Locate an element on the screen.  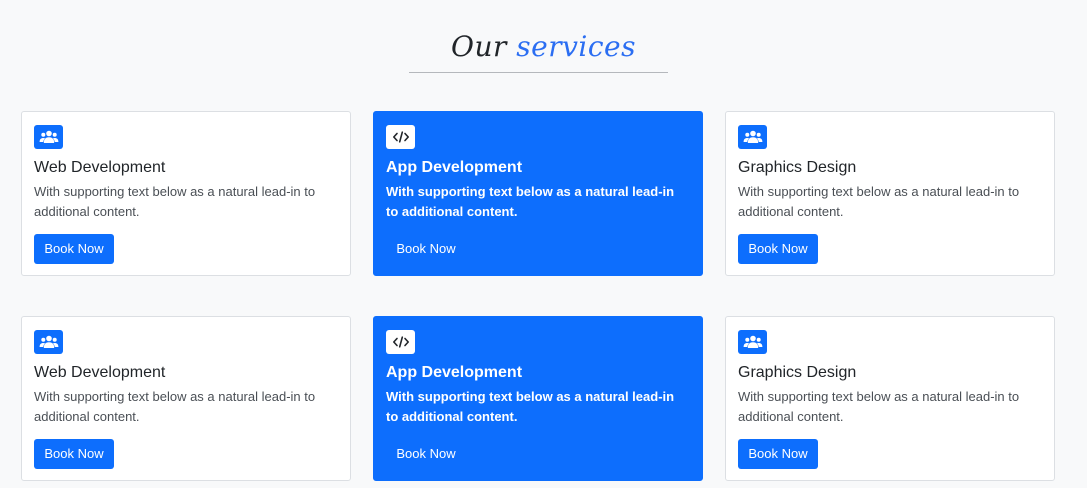
section-title-accent: services is located at coordinates (576, 46).